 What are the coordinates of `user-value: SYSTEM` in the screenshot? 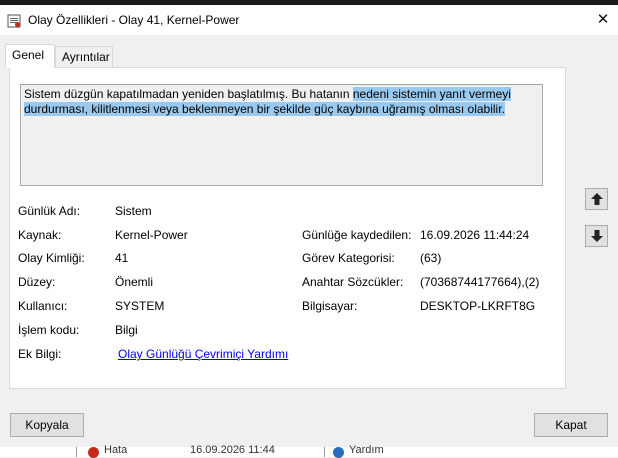 It's located at (140, 306).